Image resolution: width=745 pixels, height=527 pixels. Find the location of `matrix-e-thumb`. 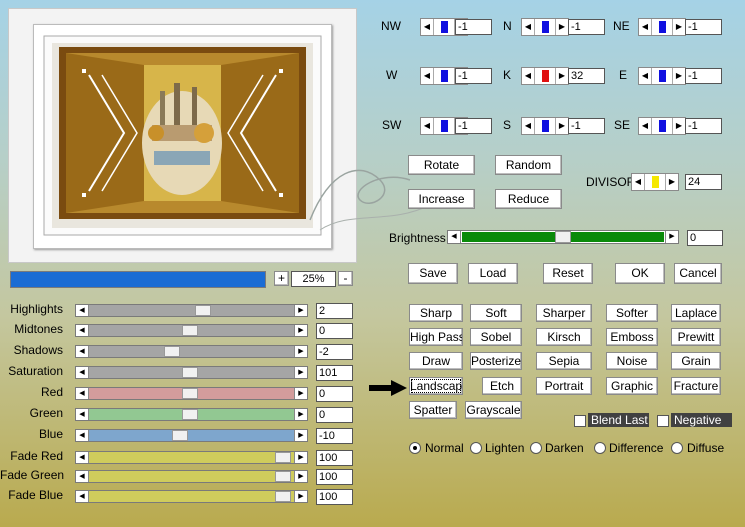

matrix-e-thumb is located at coordinates (662, 76).